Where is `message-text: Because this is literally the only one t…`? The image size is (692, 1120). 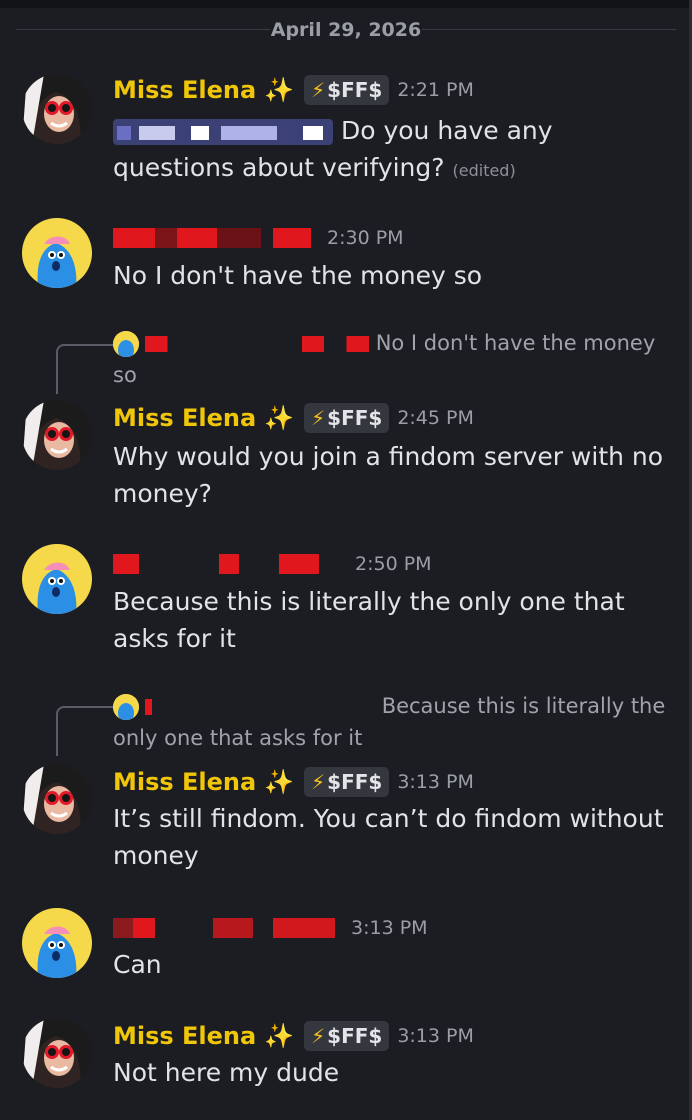
message-text: Because this is literally the only one t… is located at coordinates (369, 620).